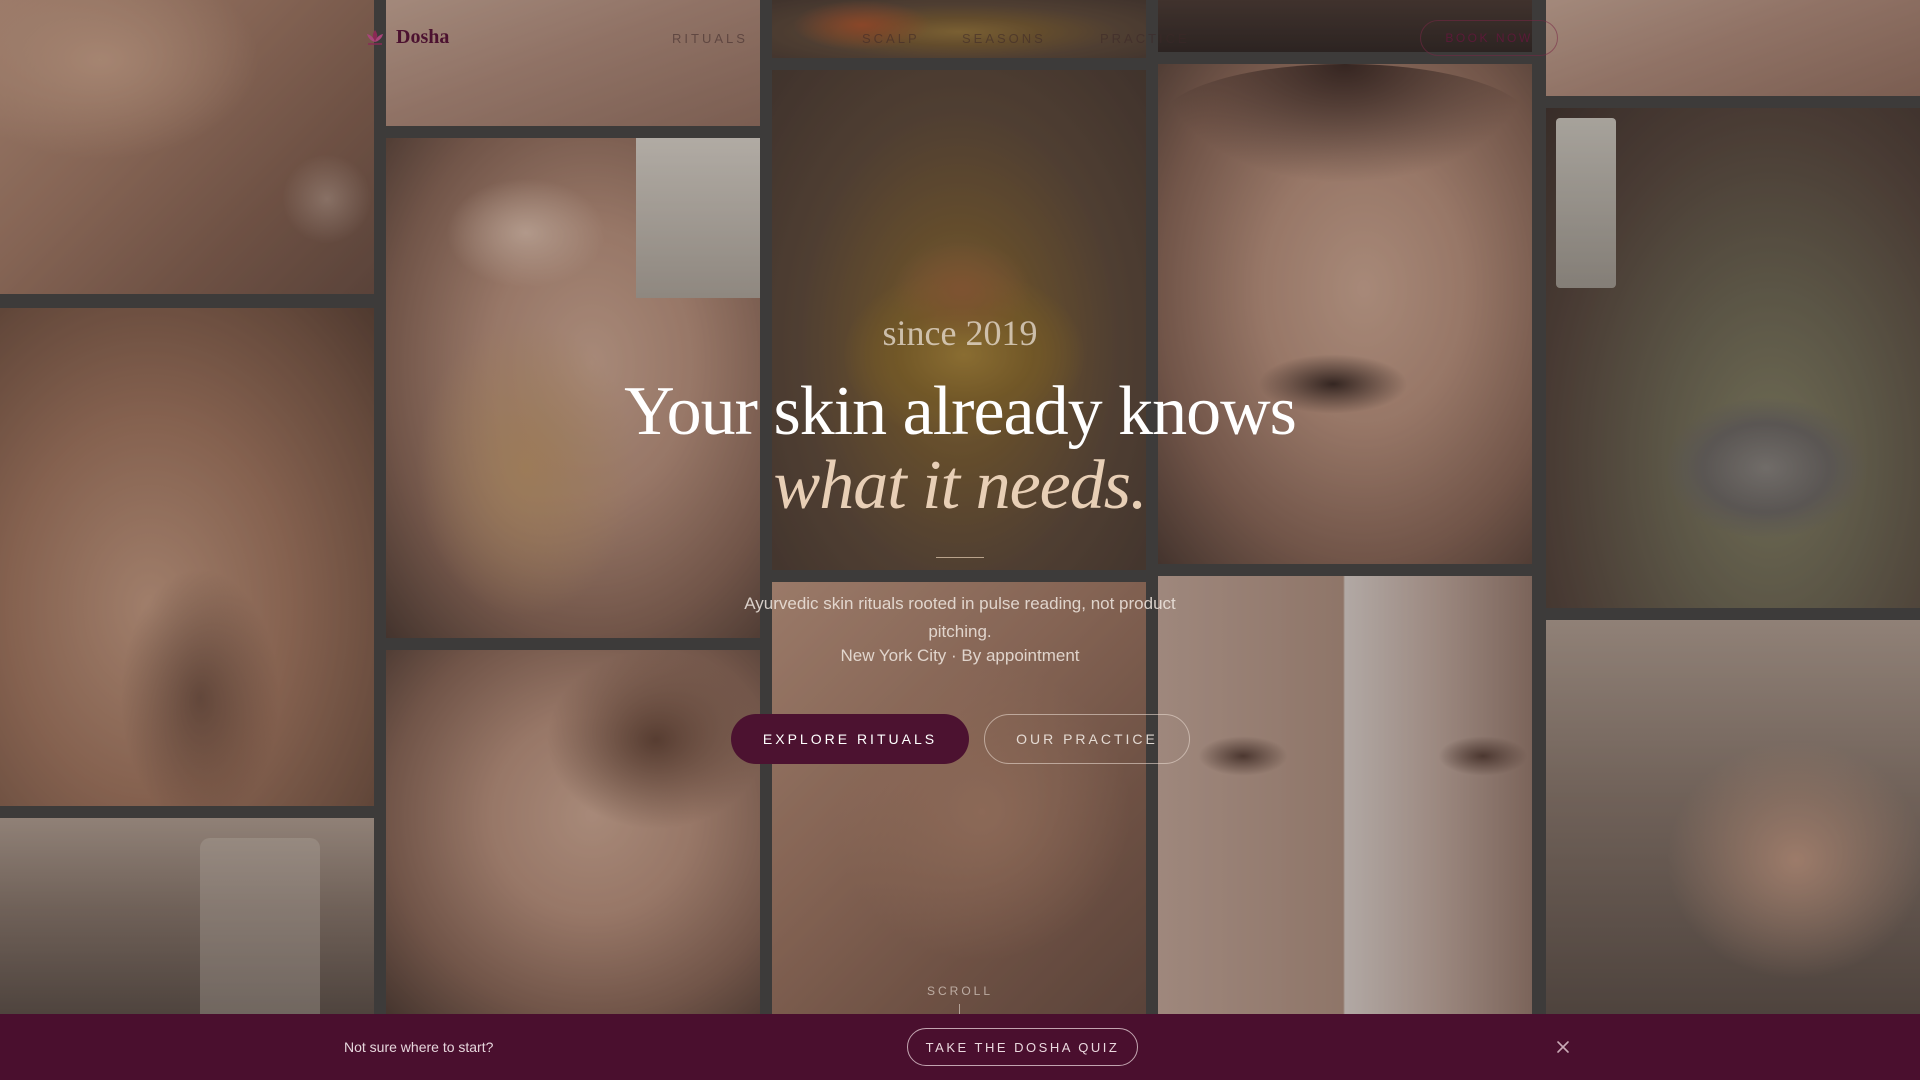 This screenshot has height=1080, width=1920. I want to click on brand-logo: Dosha, so click(406, 37).